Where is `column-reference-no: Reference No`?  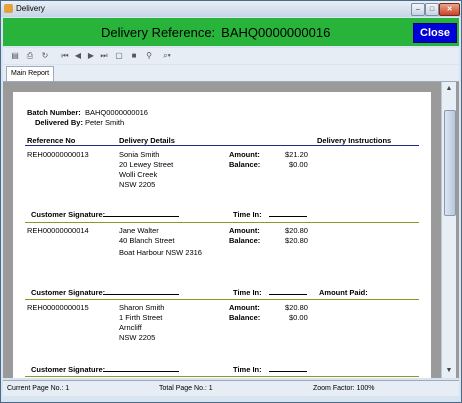
column-reference-no: Reference No is located at coordinates (51, 140).